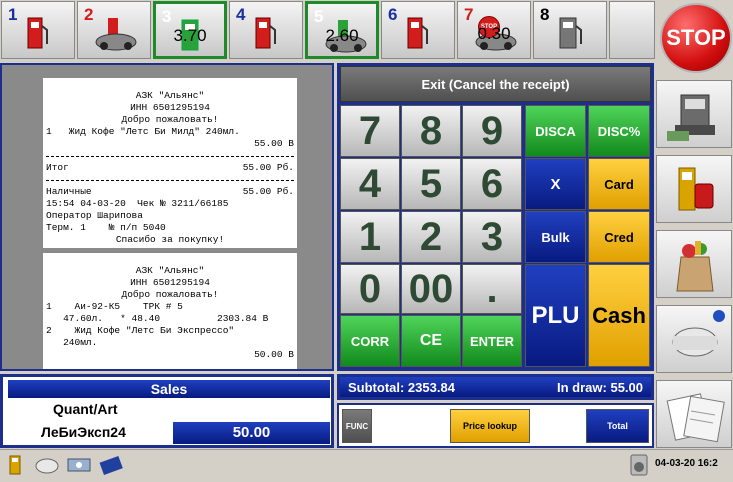 The width and height of the screenshot is (733, 482). What do you see at coordinates (170, 239) in the screenshot?
I see `receipt-thanks: Спасибо за покупку!` at bounding box center [170, 239].